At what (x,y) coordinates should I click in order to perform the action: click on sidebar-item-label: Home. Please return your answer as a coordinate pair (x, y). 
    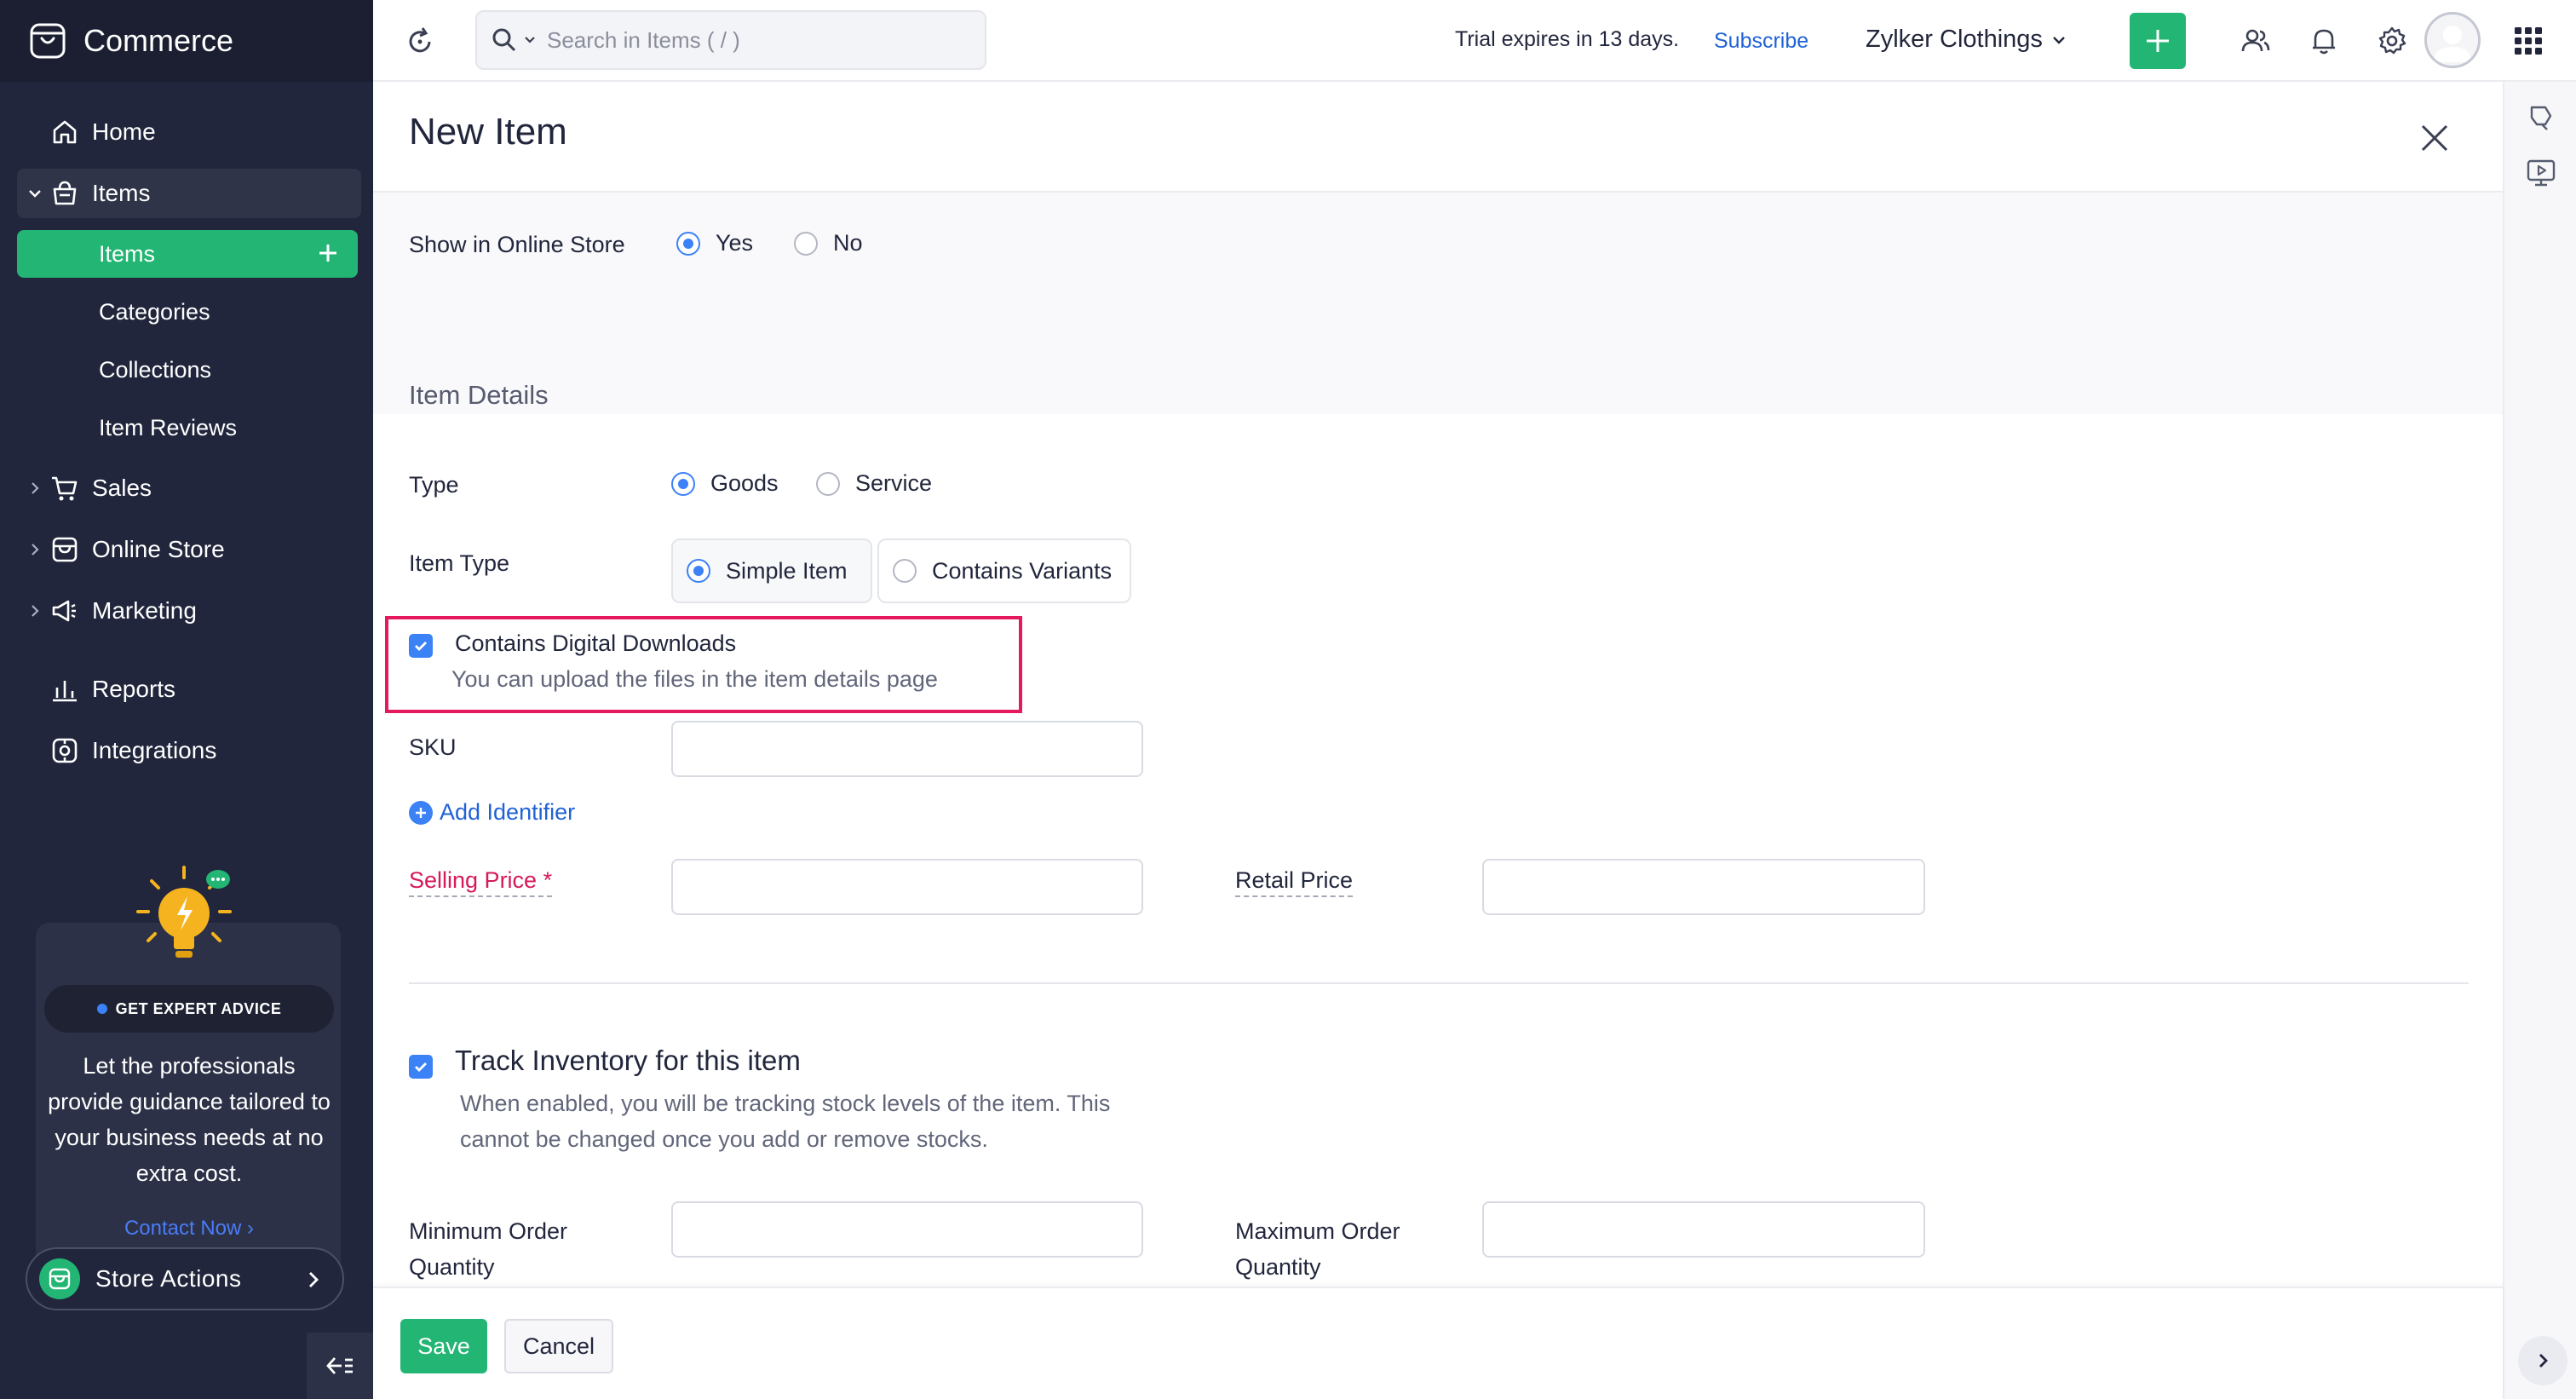
    Looking at the image, I should click on (124, 131).